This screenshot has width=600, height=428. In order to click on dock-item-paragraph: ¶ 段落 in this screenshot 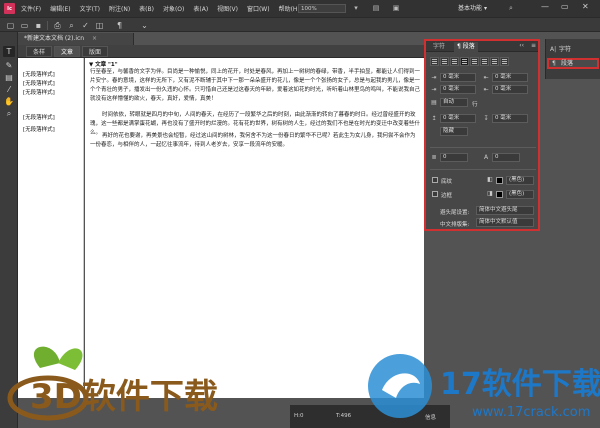, I will do `click(573, 63)`.